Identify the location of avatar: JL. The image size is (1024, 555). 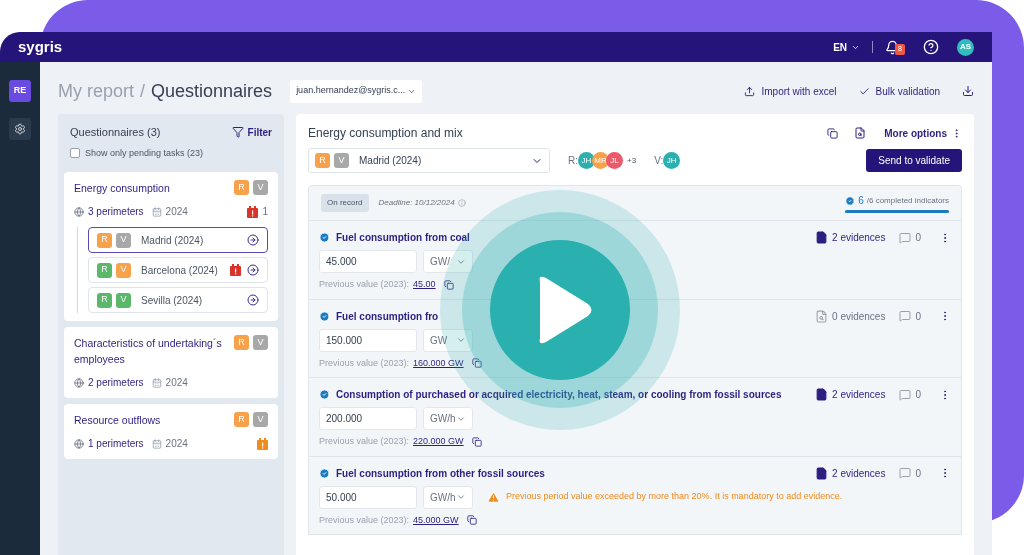
(614, 160).